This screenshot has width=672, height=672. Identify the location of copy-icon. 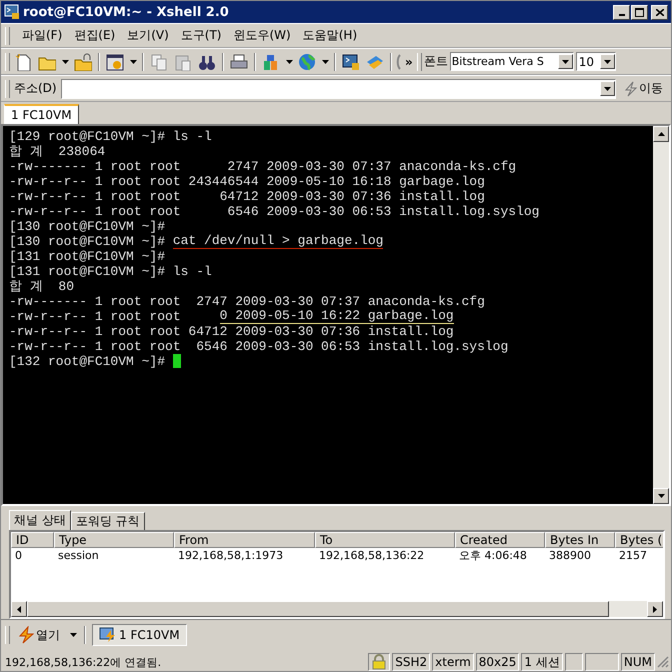
(159, 61).